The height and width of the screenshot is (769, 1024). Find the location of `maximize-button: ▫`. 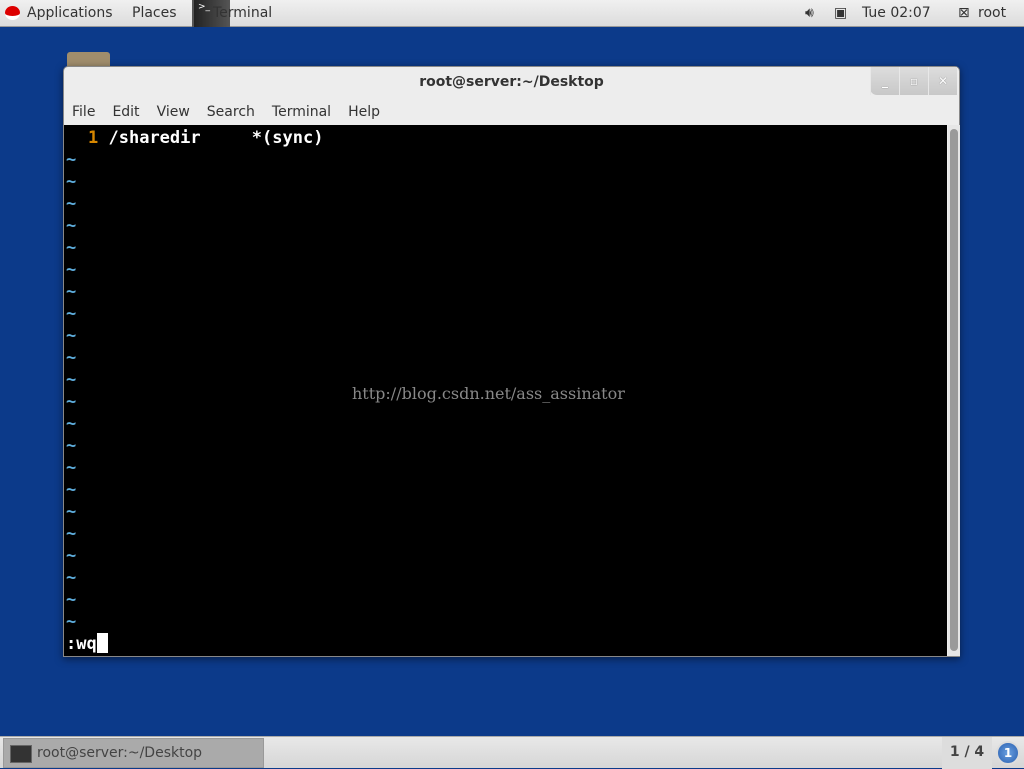

maximize-button: ▫ is located at coordinates (913, 81).